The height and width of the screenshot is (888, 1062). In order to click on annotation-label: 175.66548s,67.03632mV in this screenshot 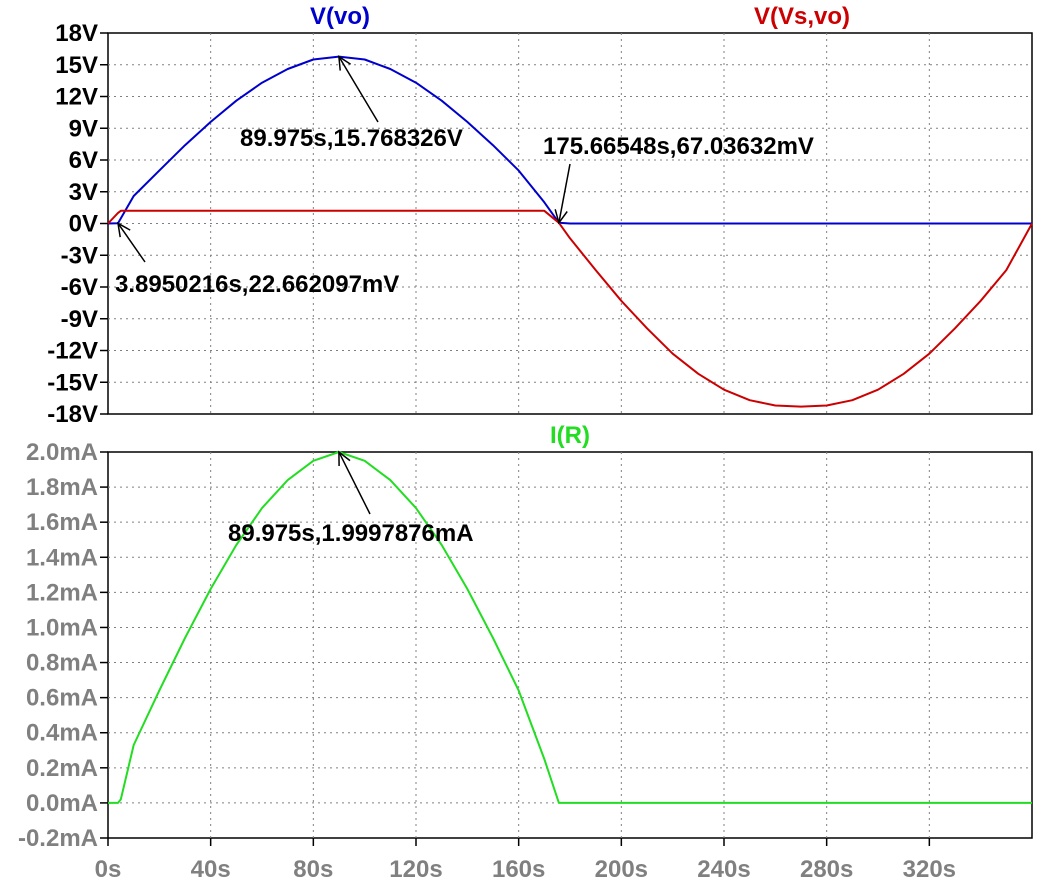, I will do `click(678, 146)`.